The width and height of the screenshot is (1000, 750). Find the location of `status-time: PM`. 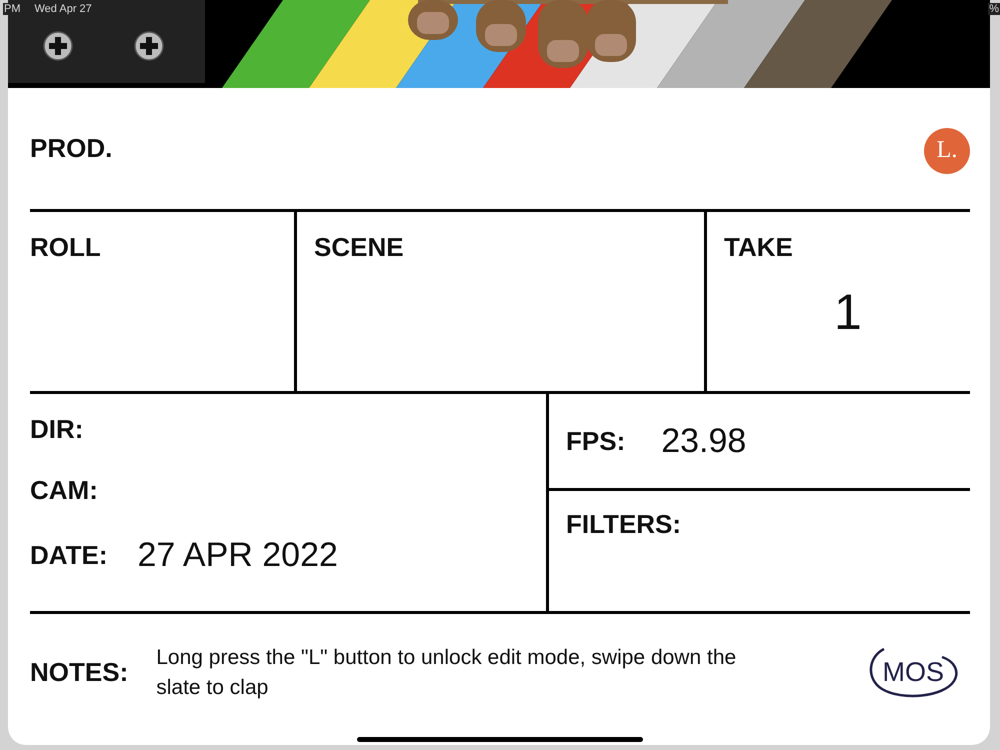

status-time: PM is located at coordinates (12, 9).